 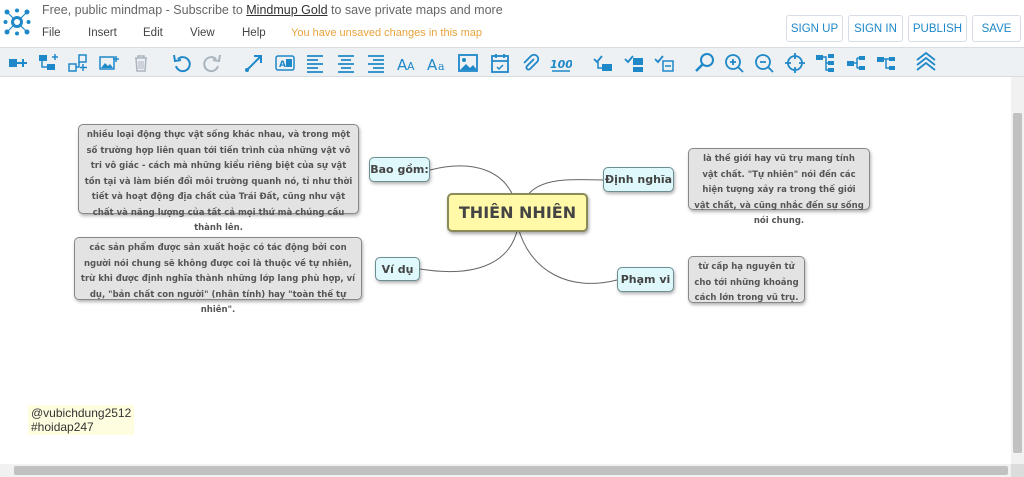 I want to click on undo-icon, so click(x=182, y=63).